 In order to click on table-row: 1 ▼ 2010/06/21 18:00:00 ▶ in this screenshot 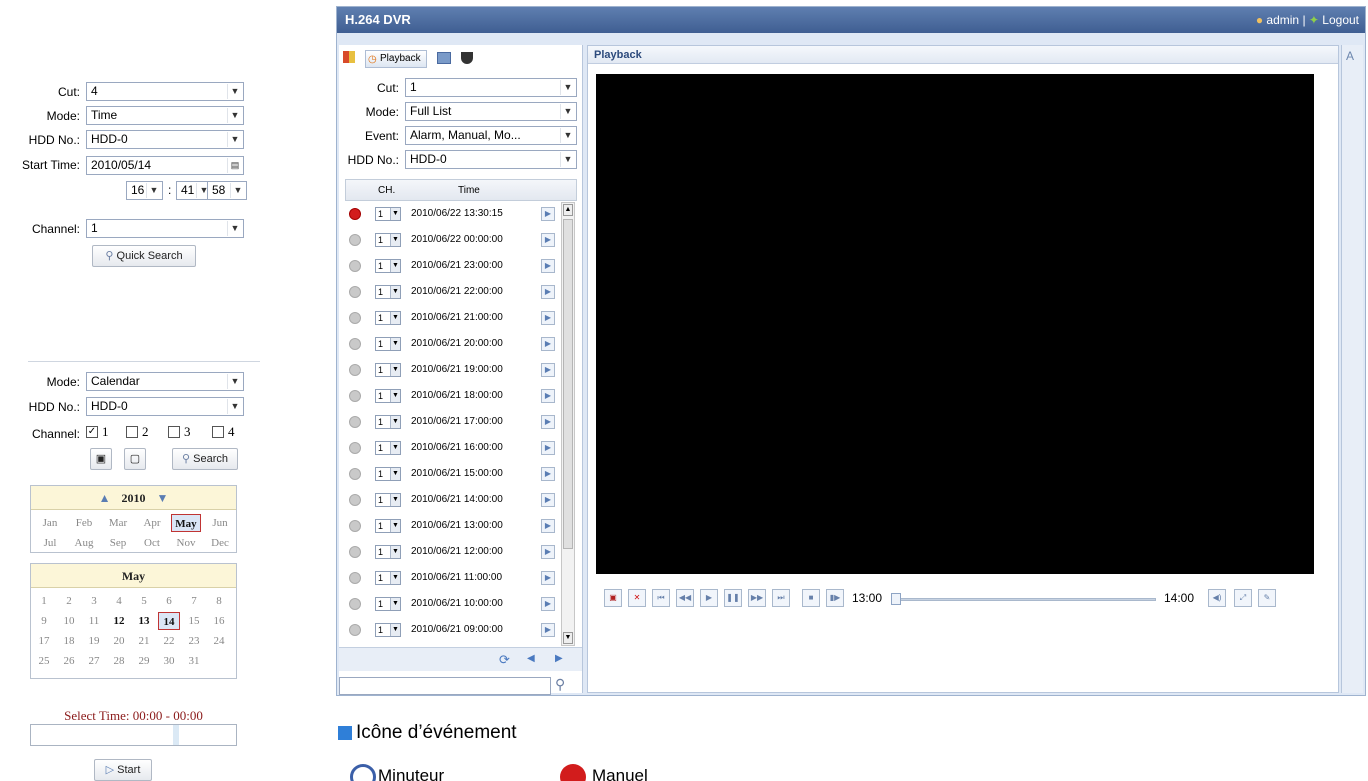, I will do `click(452, 396)`.